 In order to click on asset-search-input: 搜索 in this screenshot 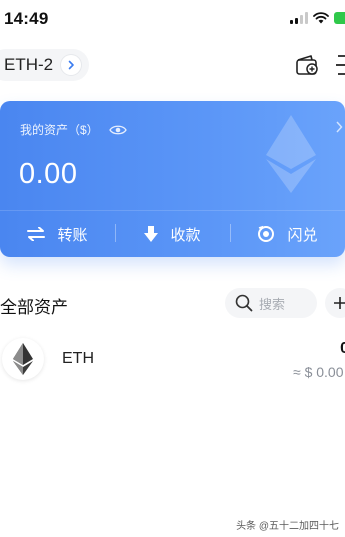, I will do `click(271, 303)`.